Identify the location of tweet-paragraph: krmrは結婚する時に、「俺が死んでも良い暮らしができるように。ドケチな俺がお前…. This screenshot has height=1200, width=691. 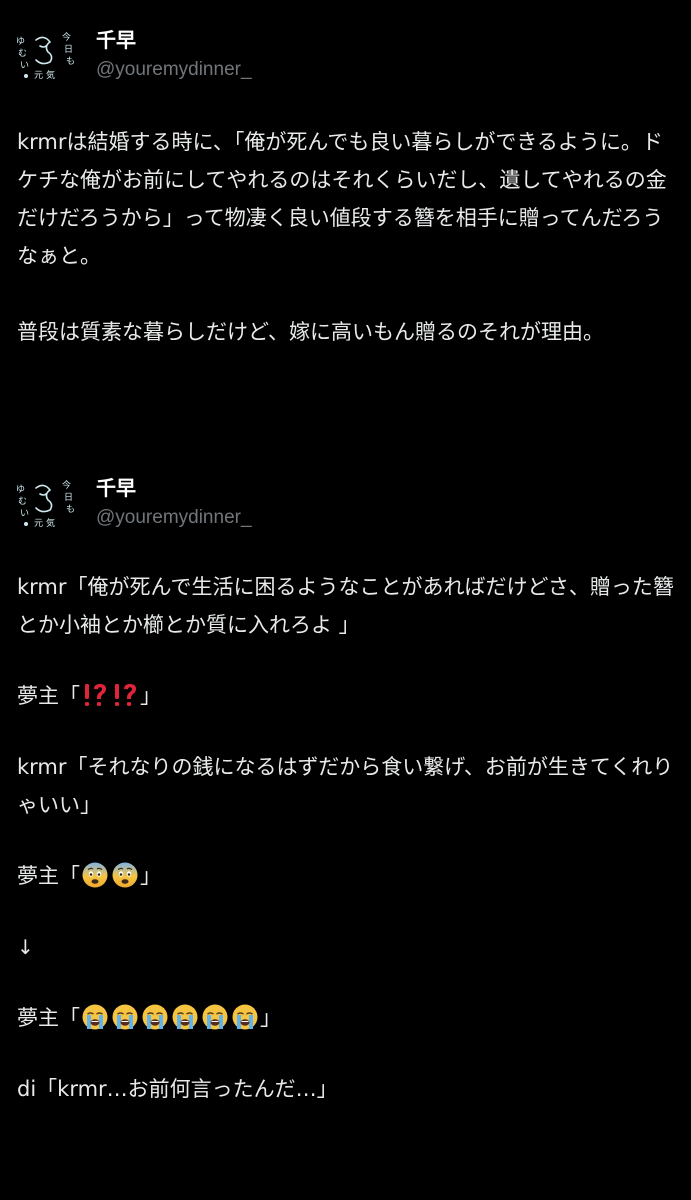
(342, 199).